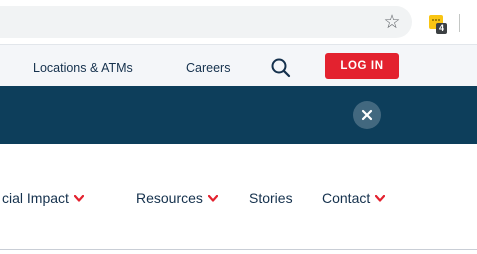 The width and height of the screenshot is (477, 254). What do you see at coordinates (208, 68) in the screenshot?
I see `utility-link-careers: Careers` at bounding box center [208, 68].